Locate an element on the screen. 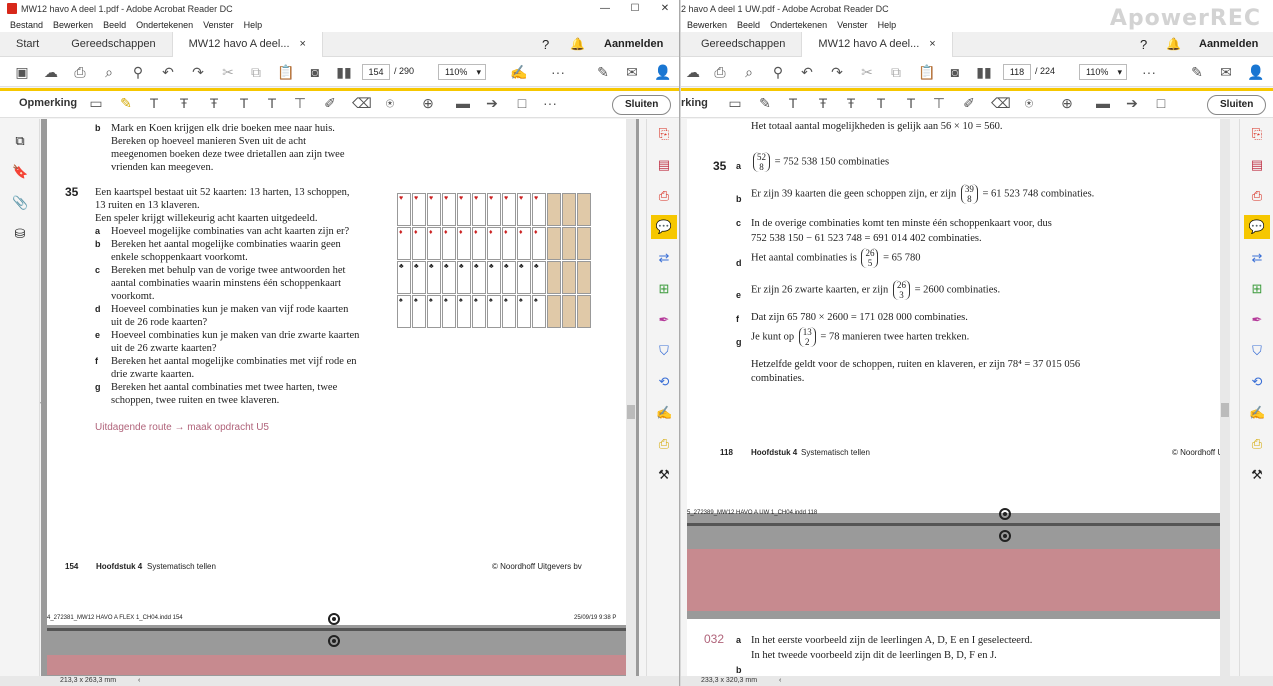  menu-help: Help is located at coordinates (887, 25).